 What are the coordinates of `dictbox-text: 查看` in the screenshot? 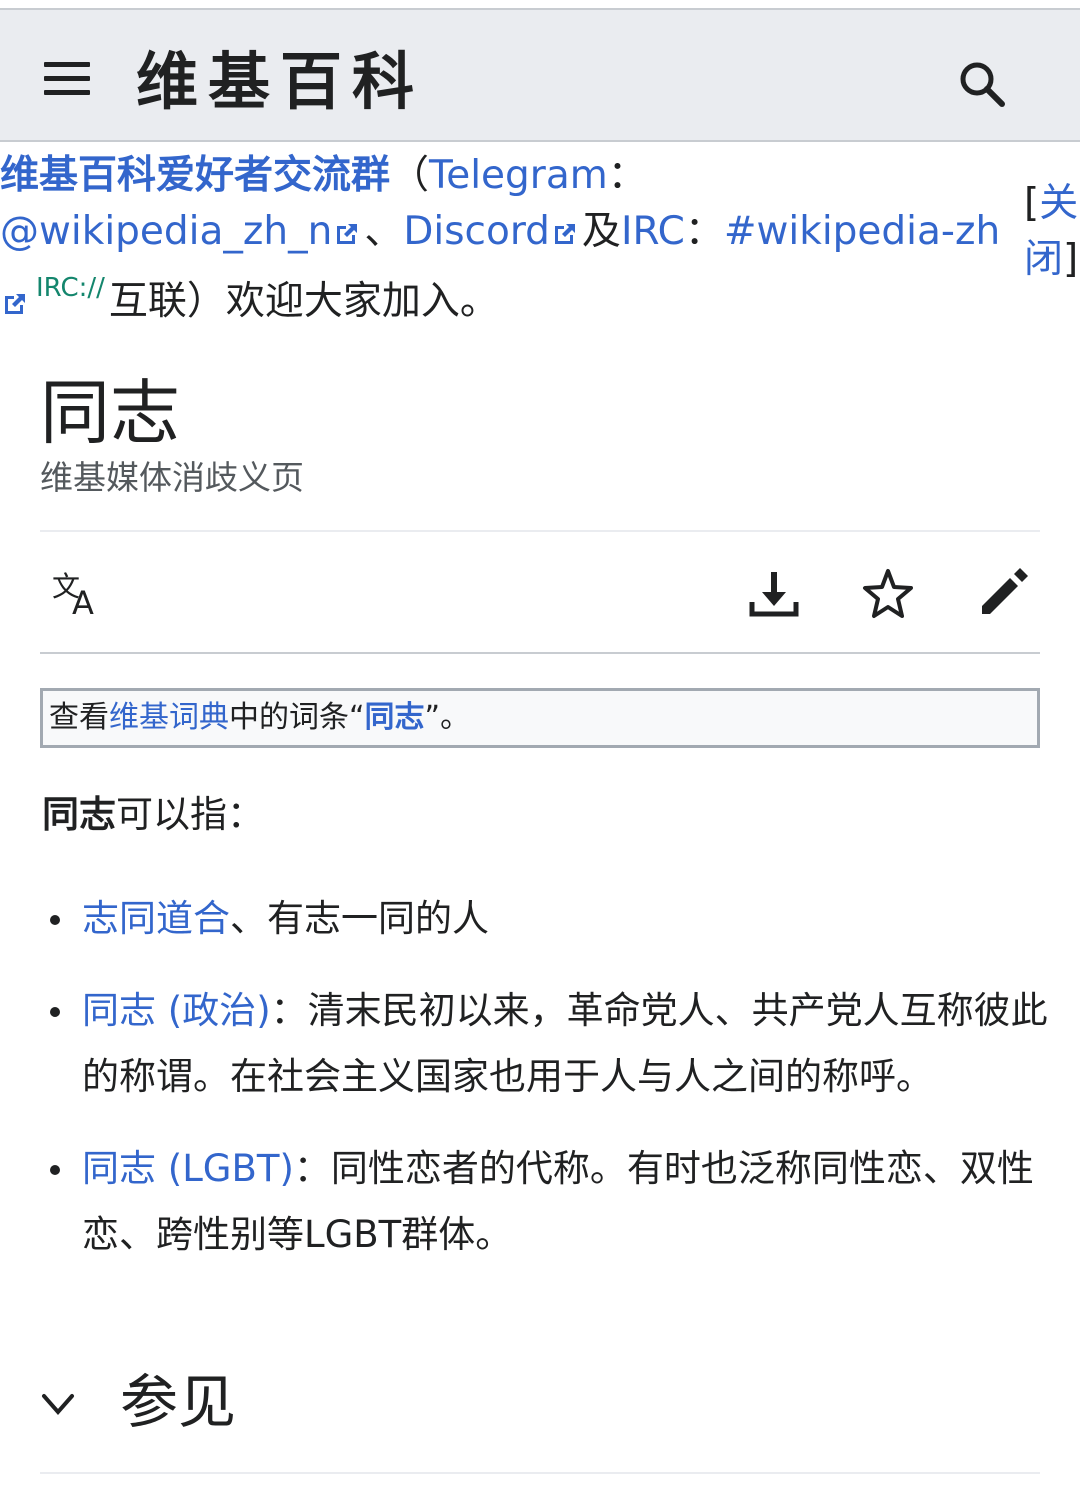 It's located at (79, 717).